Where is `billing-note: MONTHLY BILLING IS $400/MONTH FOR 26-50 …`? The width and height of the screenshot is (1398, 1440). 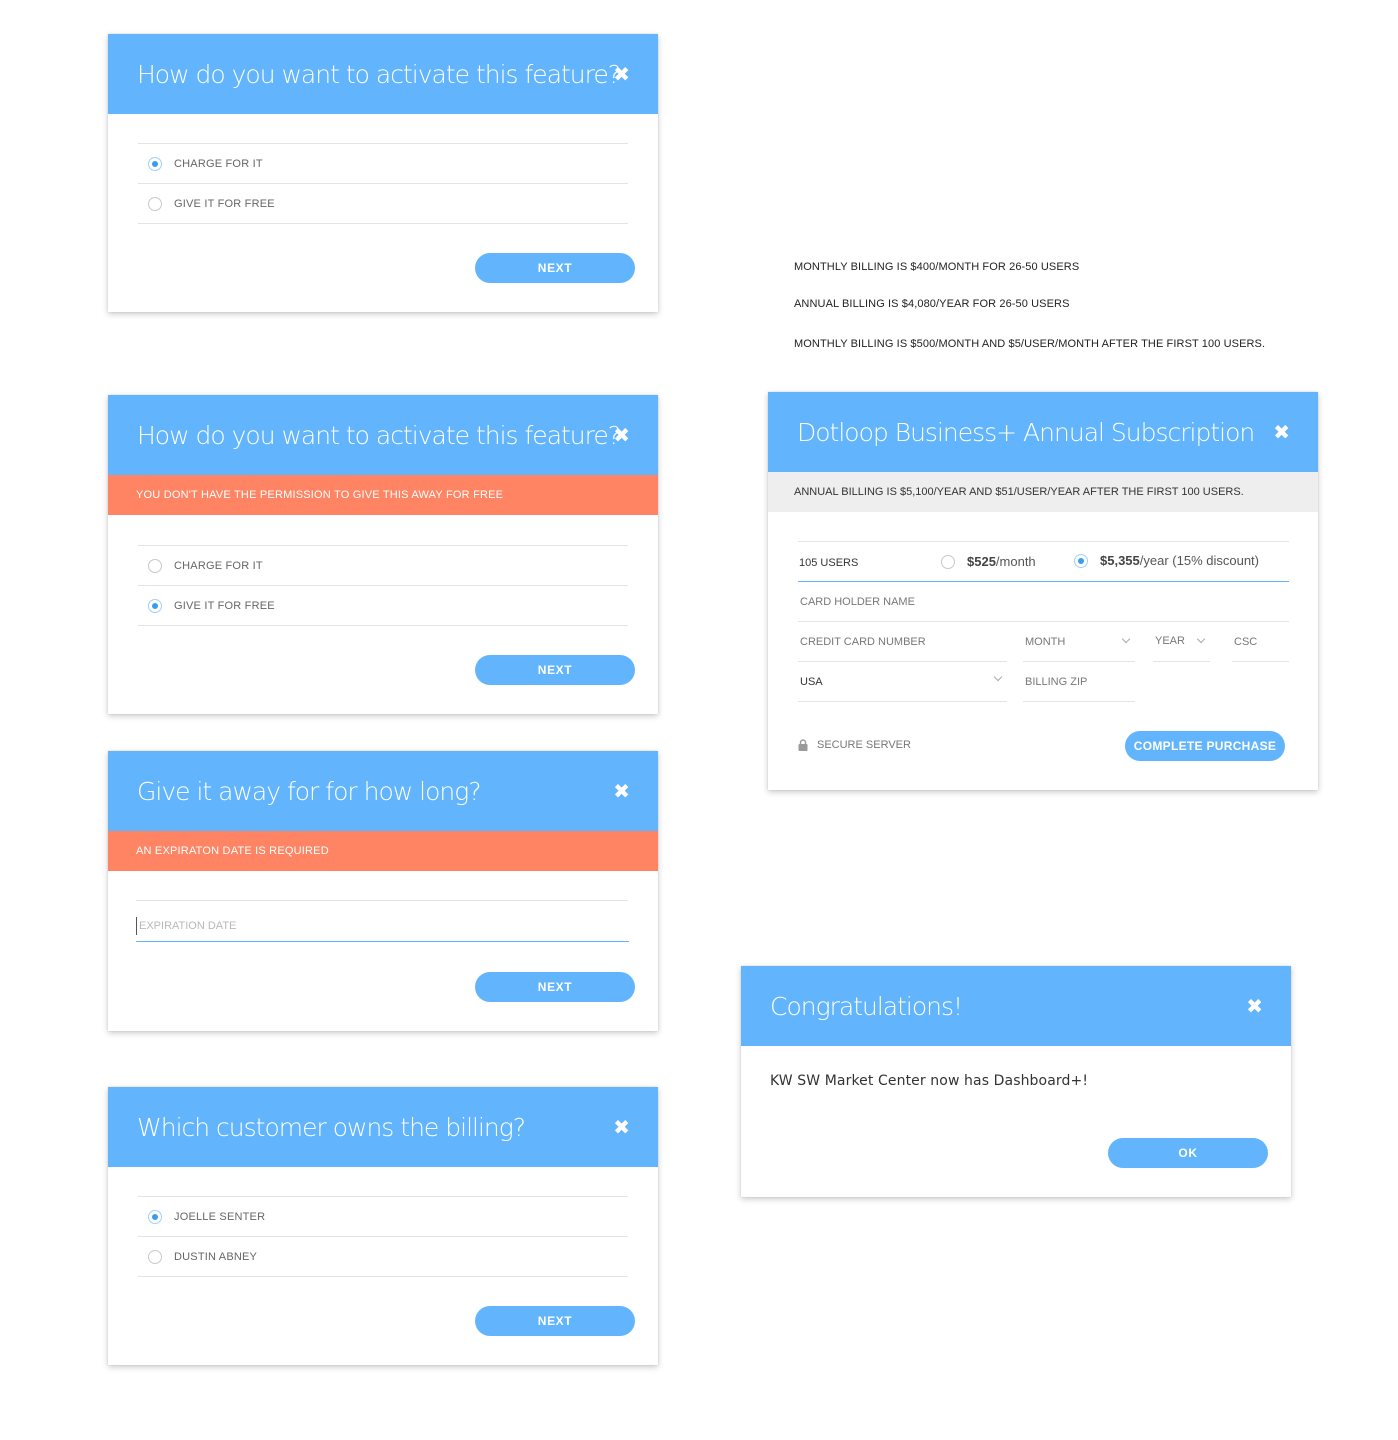
billing-note: MONTHLY BILLING IS $400/MONTH FOR 26-50 … is located at coordinates (937, 267).